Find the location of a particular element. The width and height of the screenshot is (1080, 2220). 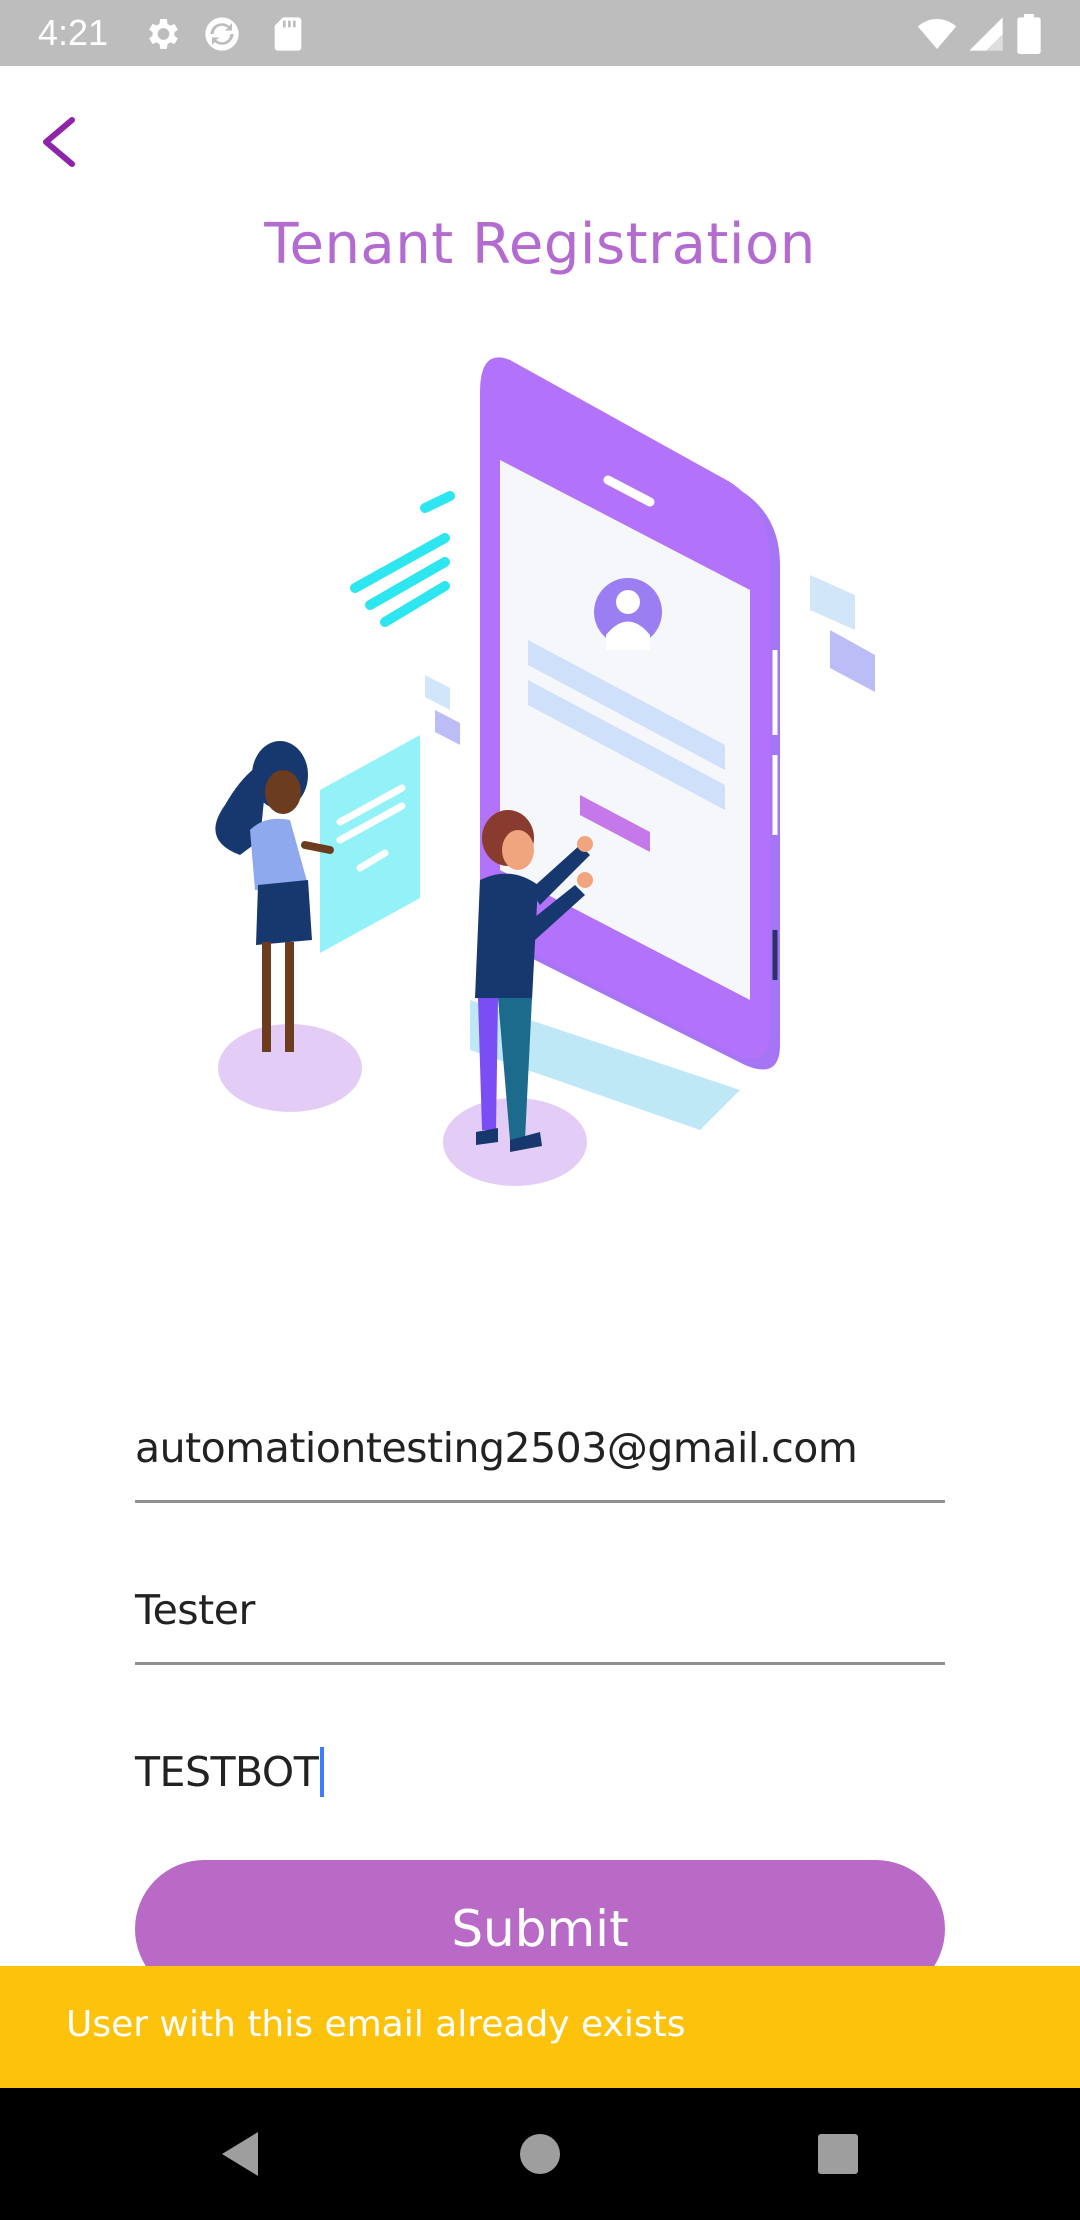

back-button is located at coordinates (62, 142).